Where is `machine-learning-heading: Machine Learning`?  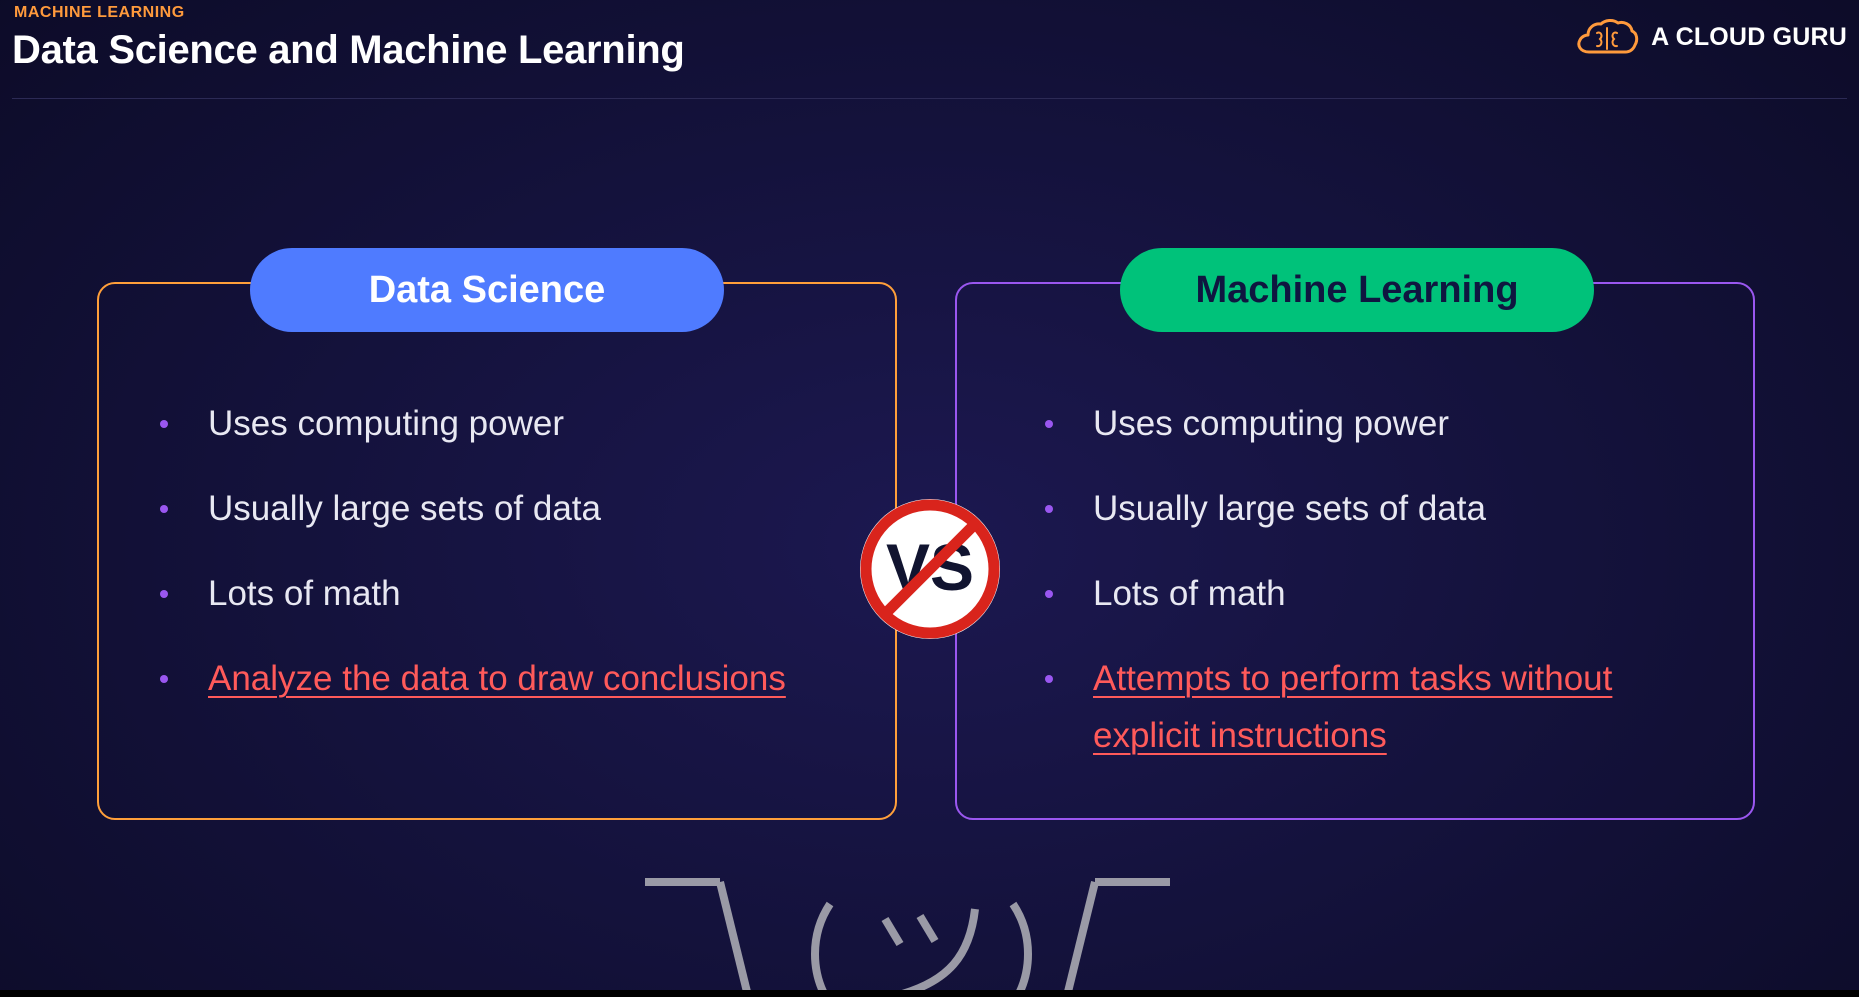 machine-learning-heading: Machine Learning is located at coordinates (1357, 290).